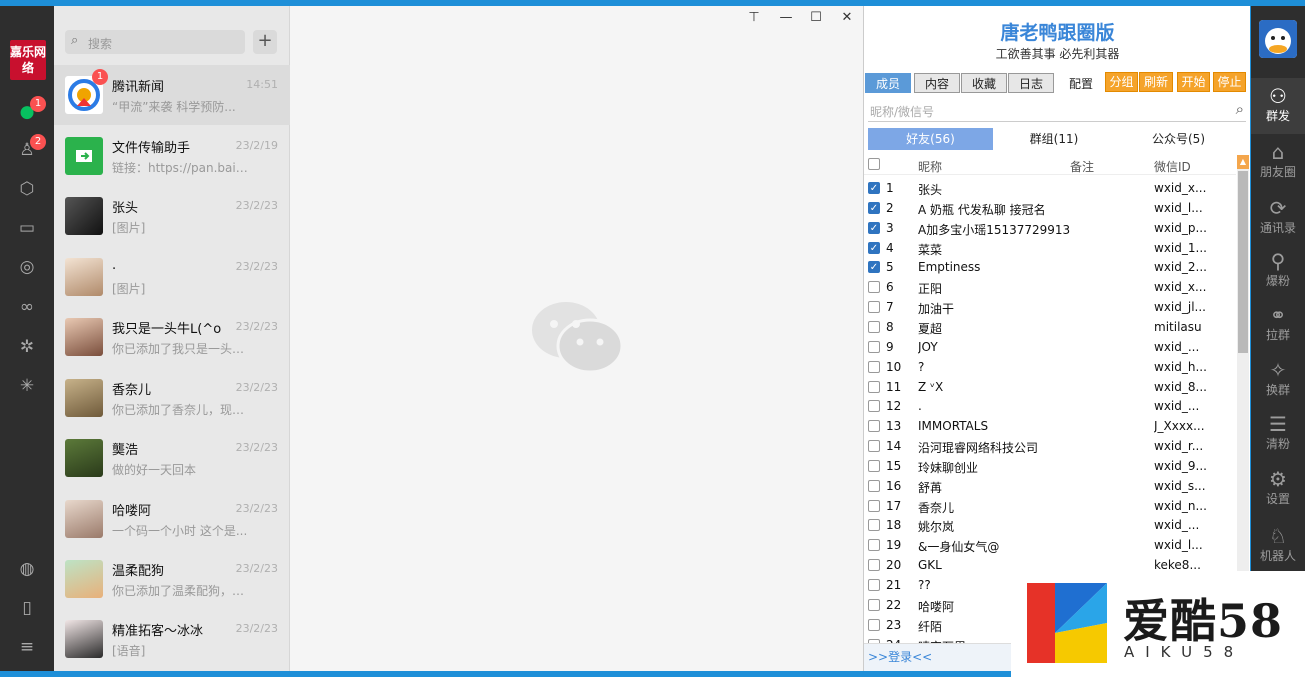 Image resolution: width=1305 pixels, height=677 pixels. I want to click on func-contacts: ⟳ 通讯录, so click(1278, 218).